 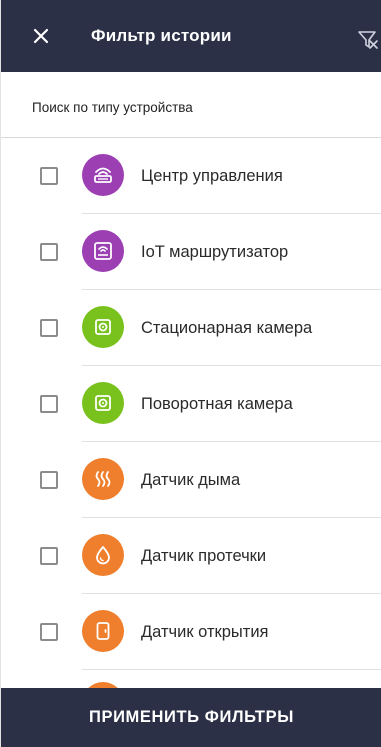 I want to click on list-item-label: Датчик открытия, so click(x=205, y=632).